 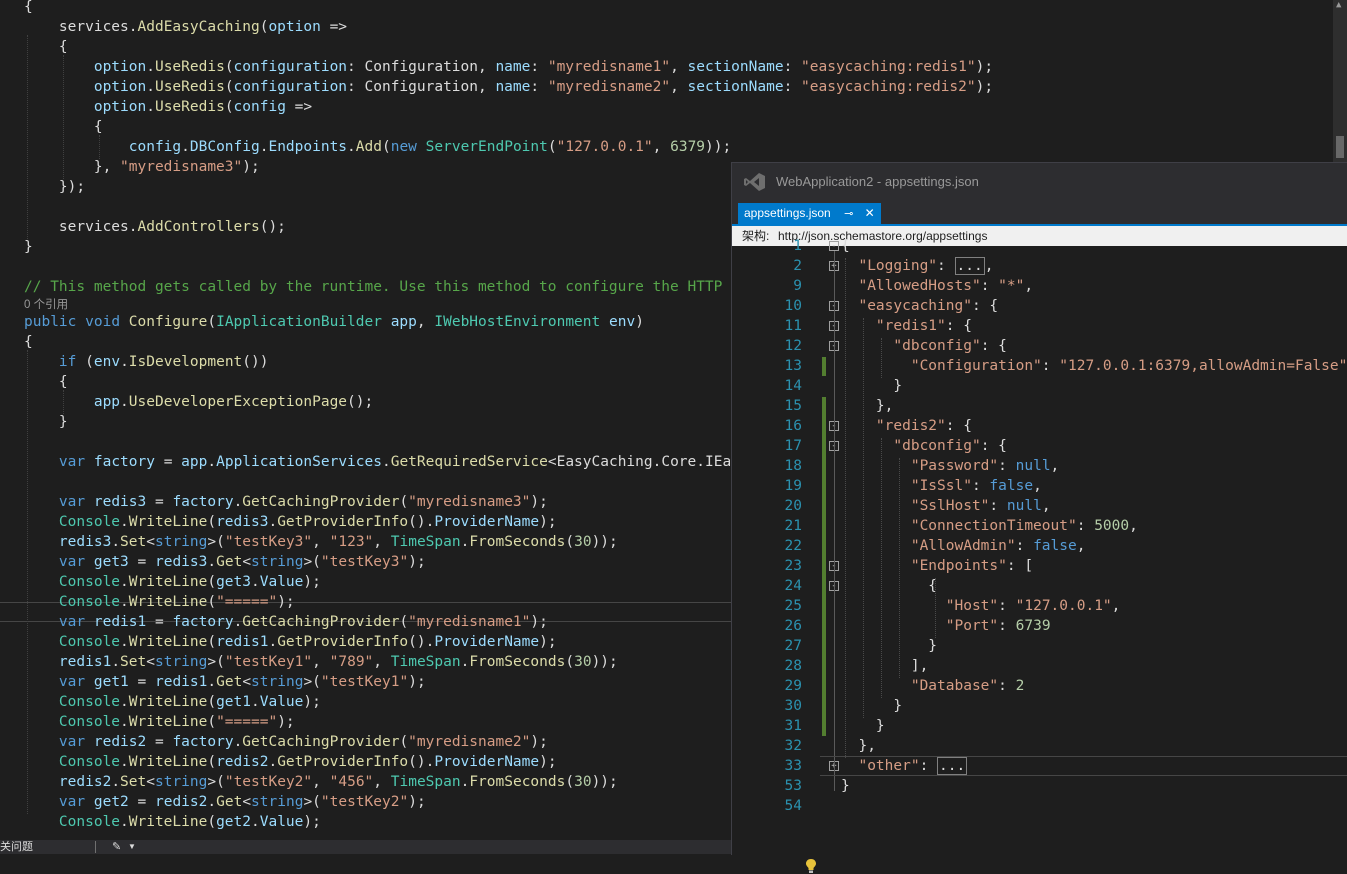 What do you see at coordinates (1039, 806) in the screenshot?
I see `json-line: 54` at bounding box center [1039, 806].